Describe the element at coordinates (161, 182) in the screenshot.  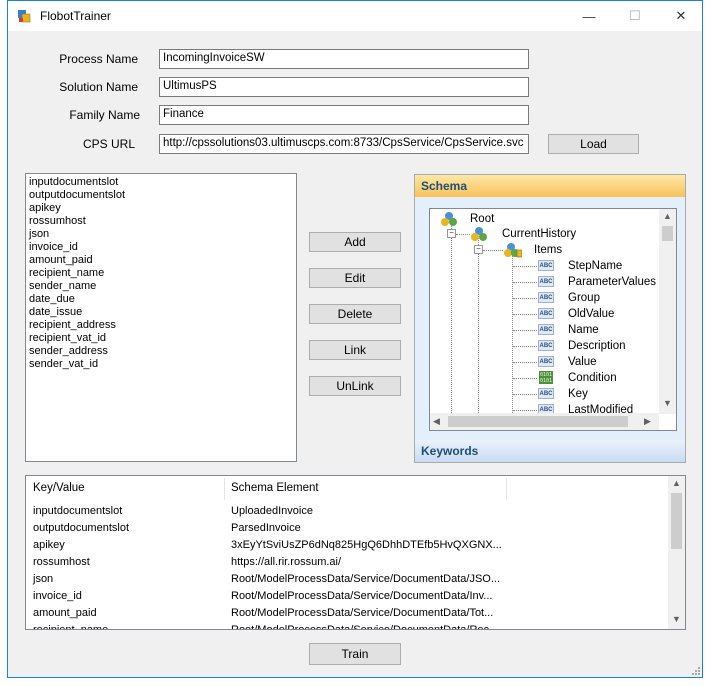
I see `list-item: inputdocumentslot` at that location.